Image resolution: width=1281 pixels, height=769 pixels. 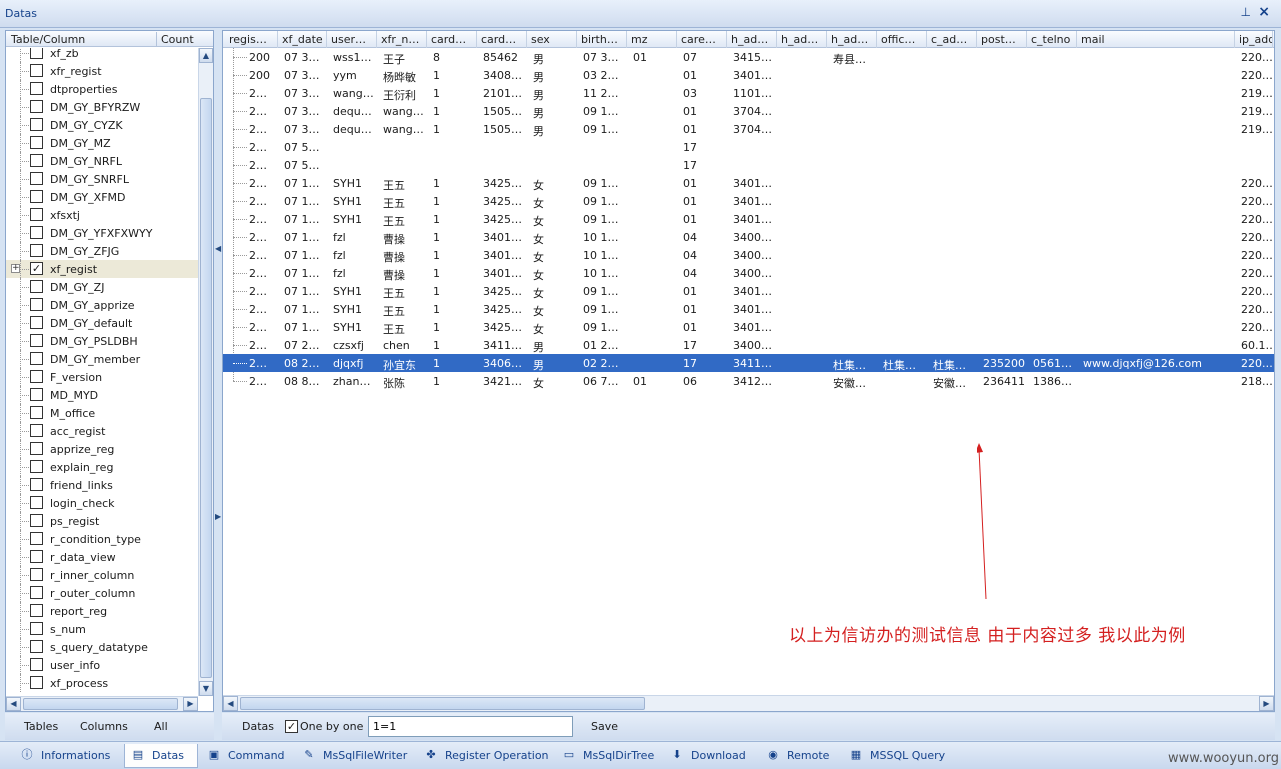 I want to click on tree-item-table: + ✓ xf_regist, so click(x=102, y=269).